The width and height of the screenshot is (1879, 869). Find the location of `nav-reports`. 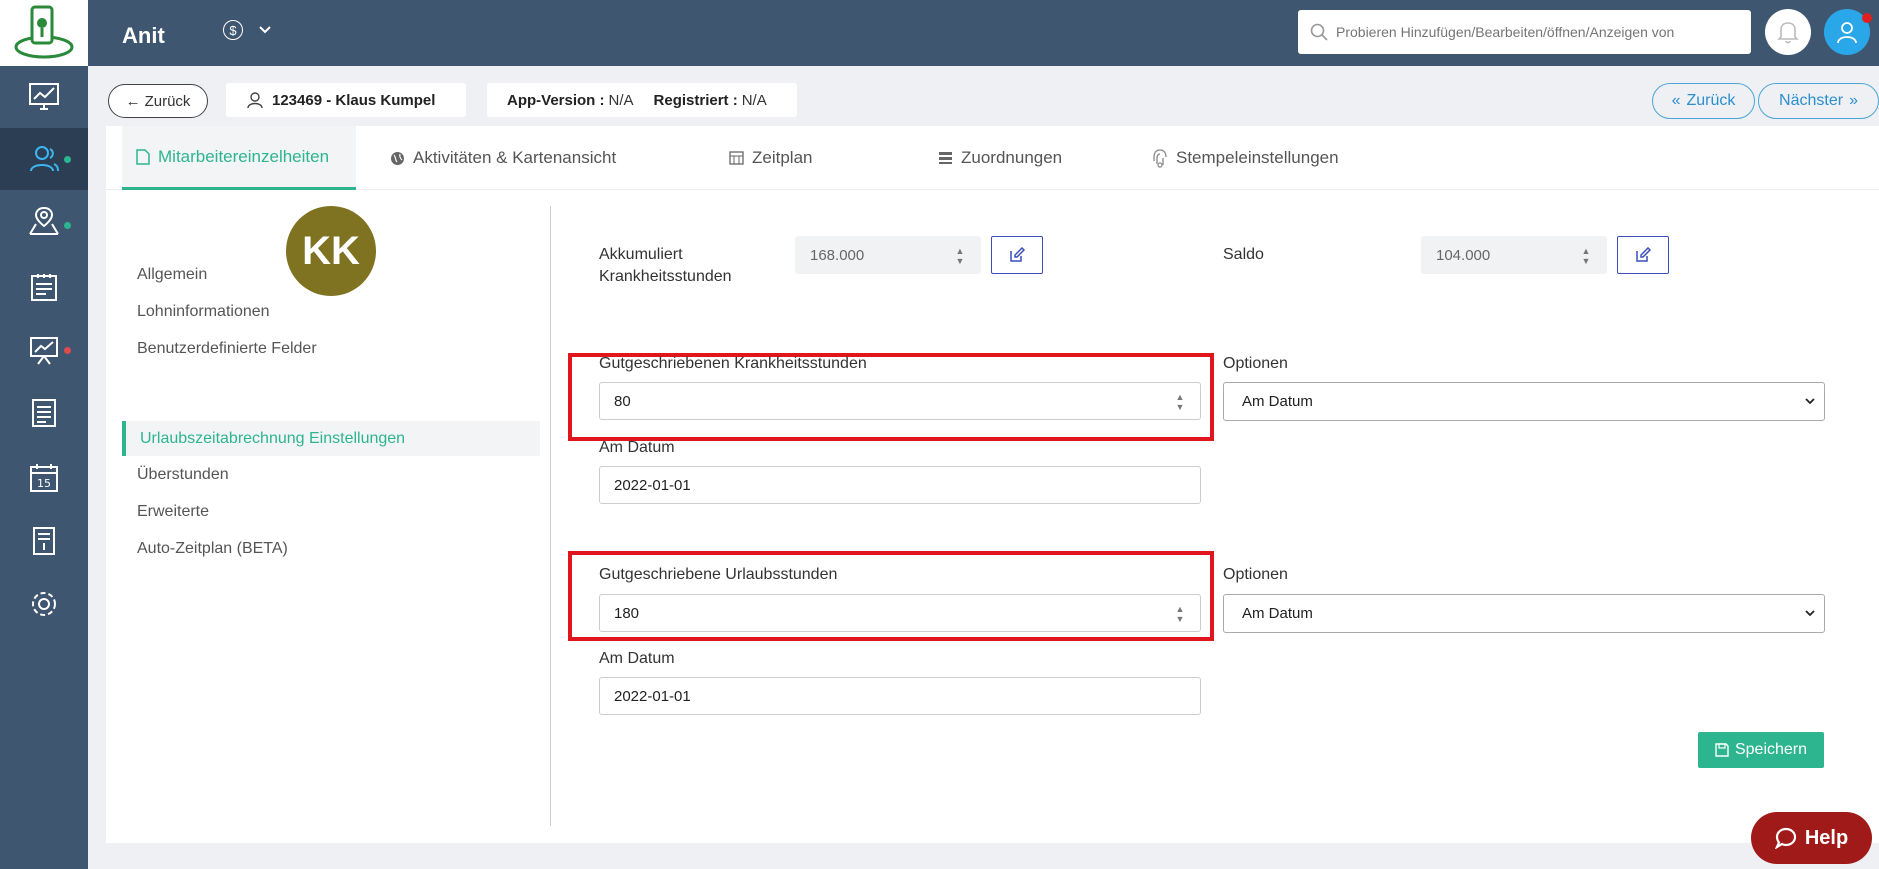

nav-reports is located at coordinates (44, 350).